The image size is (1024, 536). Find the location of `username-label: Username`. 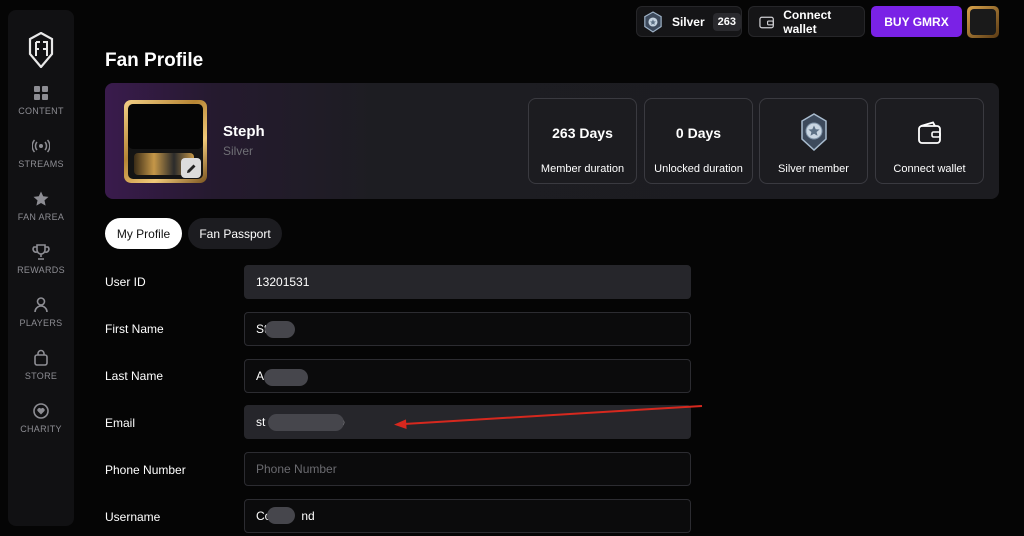

username-label: Username is located at coordinates (133, 517).